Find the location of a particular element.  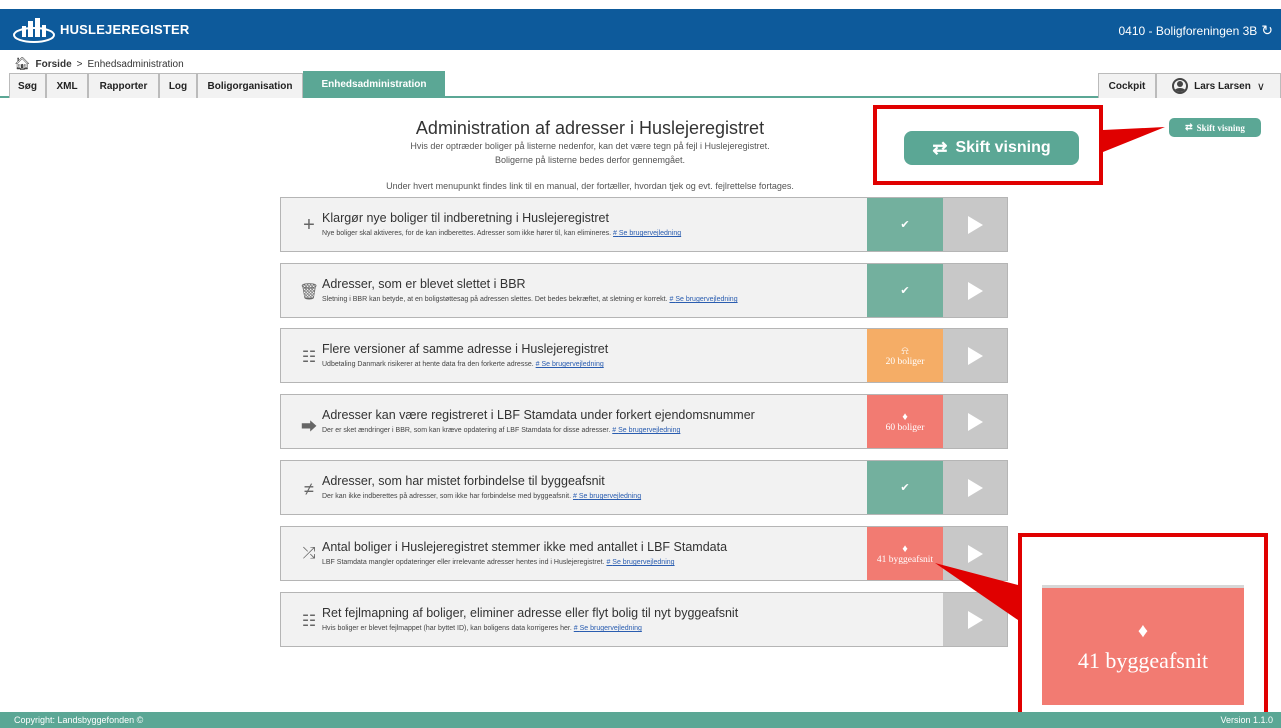

switch-view-button: ⇄ Skift visning is located at coordinates (1215, 127).